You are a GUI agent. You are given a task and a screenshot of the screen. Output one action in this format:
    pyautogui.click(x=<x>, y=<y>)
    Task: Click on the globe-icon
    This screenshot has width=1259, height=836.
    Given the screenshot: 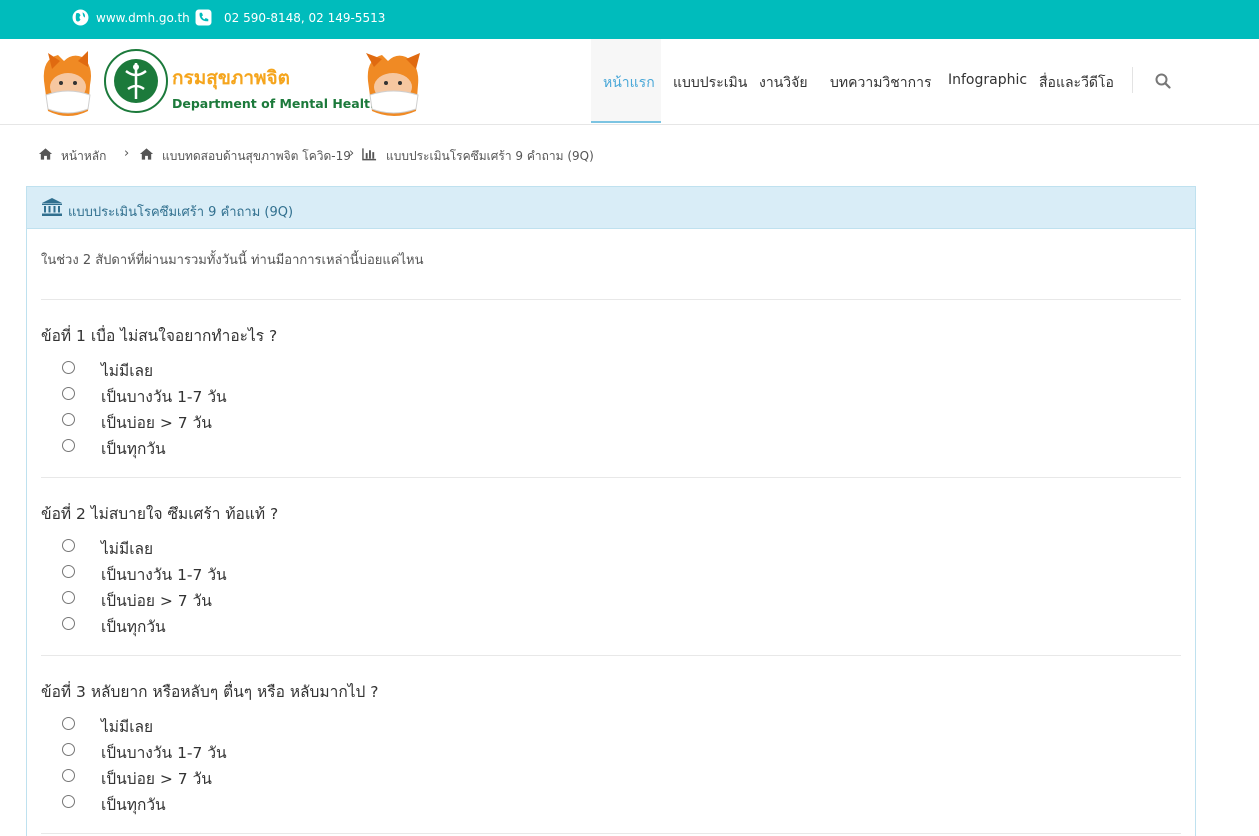 What is the action you would take?
    pyautogui.click(x=80, y=17)
    